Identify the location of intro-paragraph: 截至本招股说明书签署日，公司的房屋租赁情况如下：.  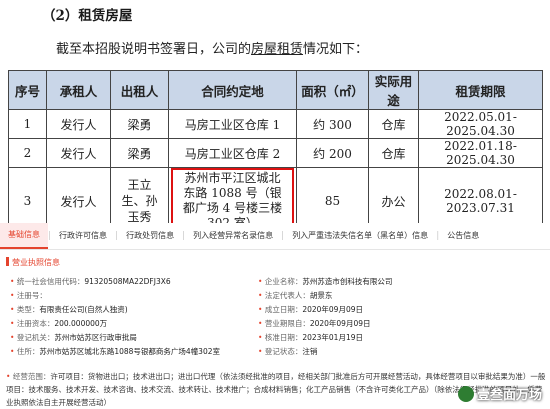
(212, 47).